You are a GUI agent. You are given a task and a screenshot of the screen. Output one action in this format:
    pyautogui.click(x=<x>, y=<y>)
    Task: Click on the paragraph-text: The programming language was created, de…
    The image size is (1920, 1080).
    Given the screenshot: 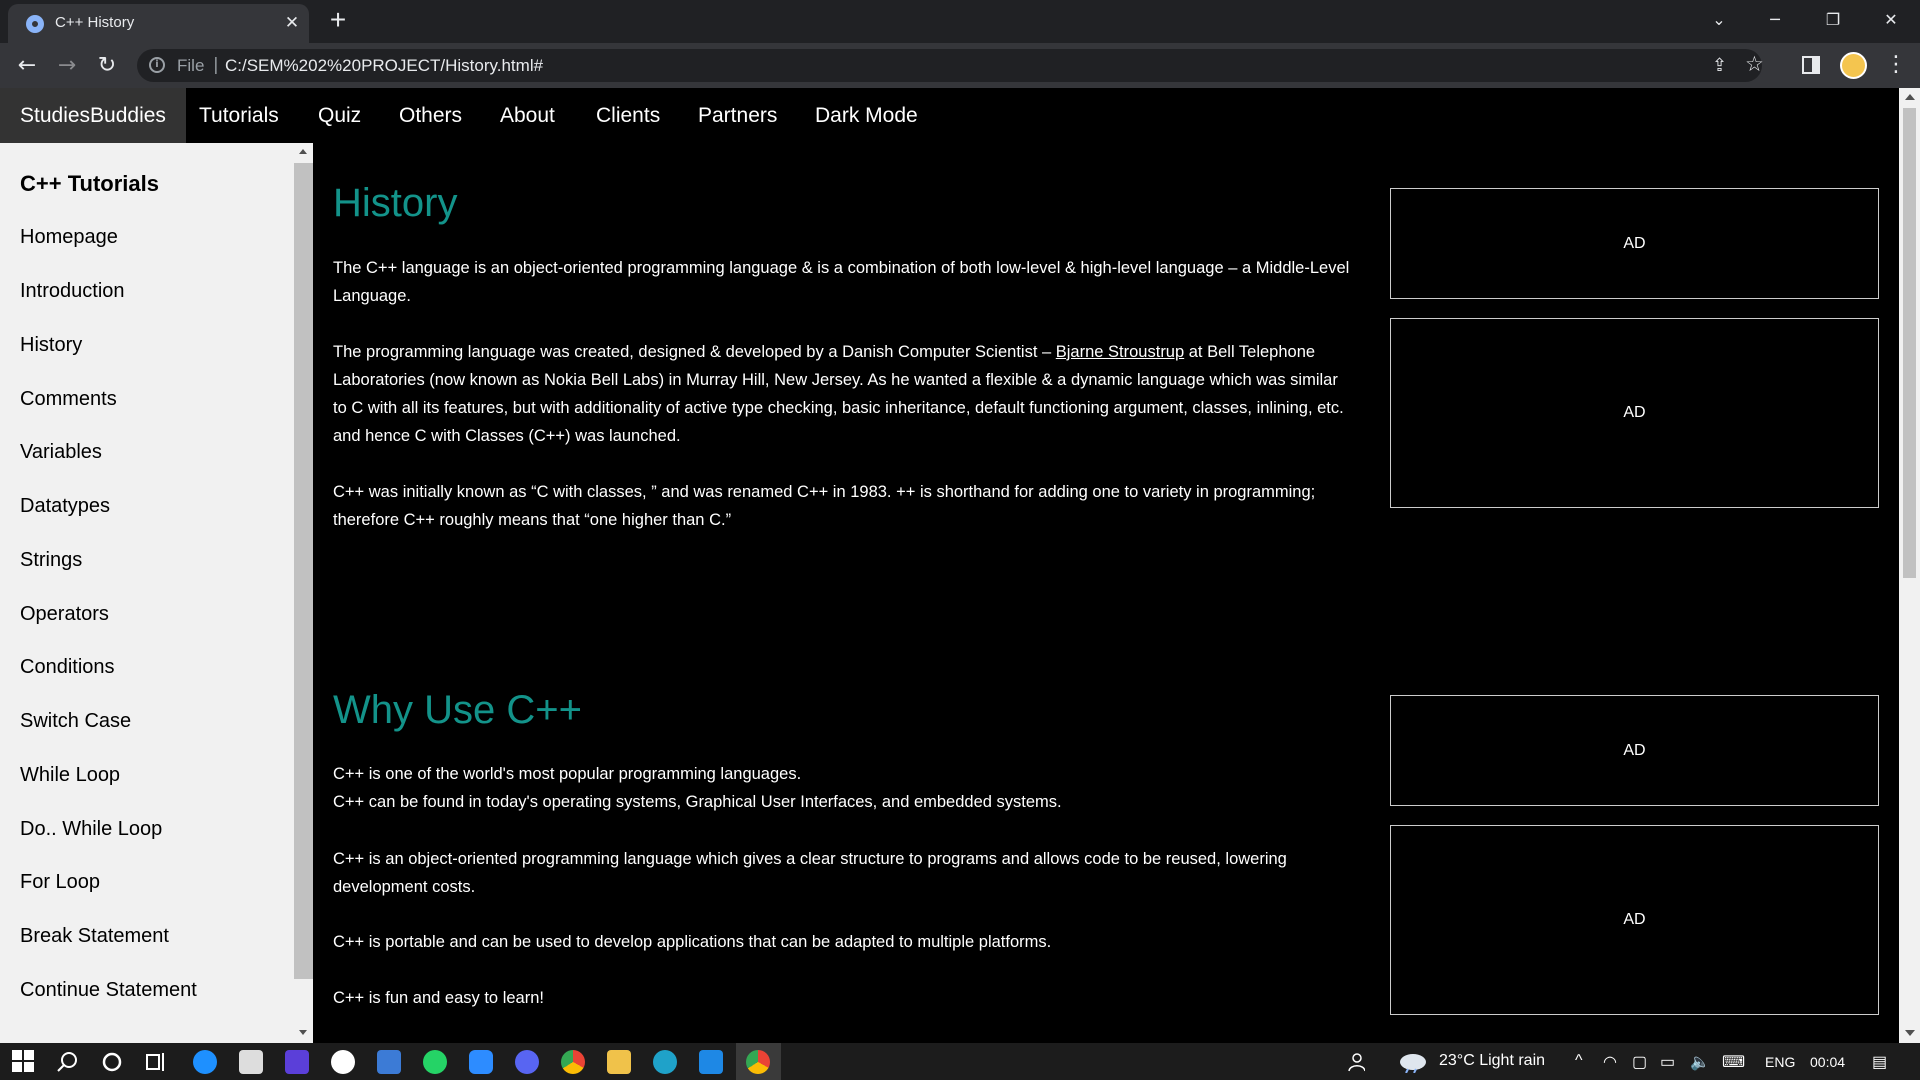 What is the action you would take?
    pyautogui.click(x=694, y=352)
    